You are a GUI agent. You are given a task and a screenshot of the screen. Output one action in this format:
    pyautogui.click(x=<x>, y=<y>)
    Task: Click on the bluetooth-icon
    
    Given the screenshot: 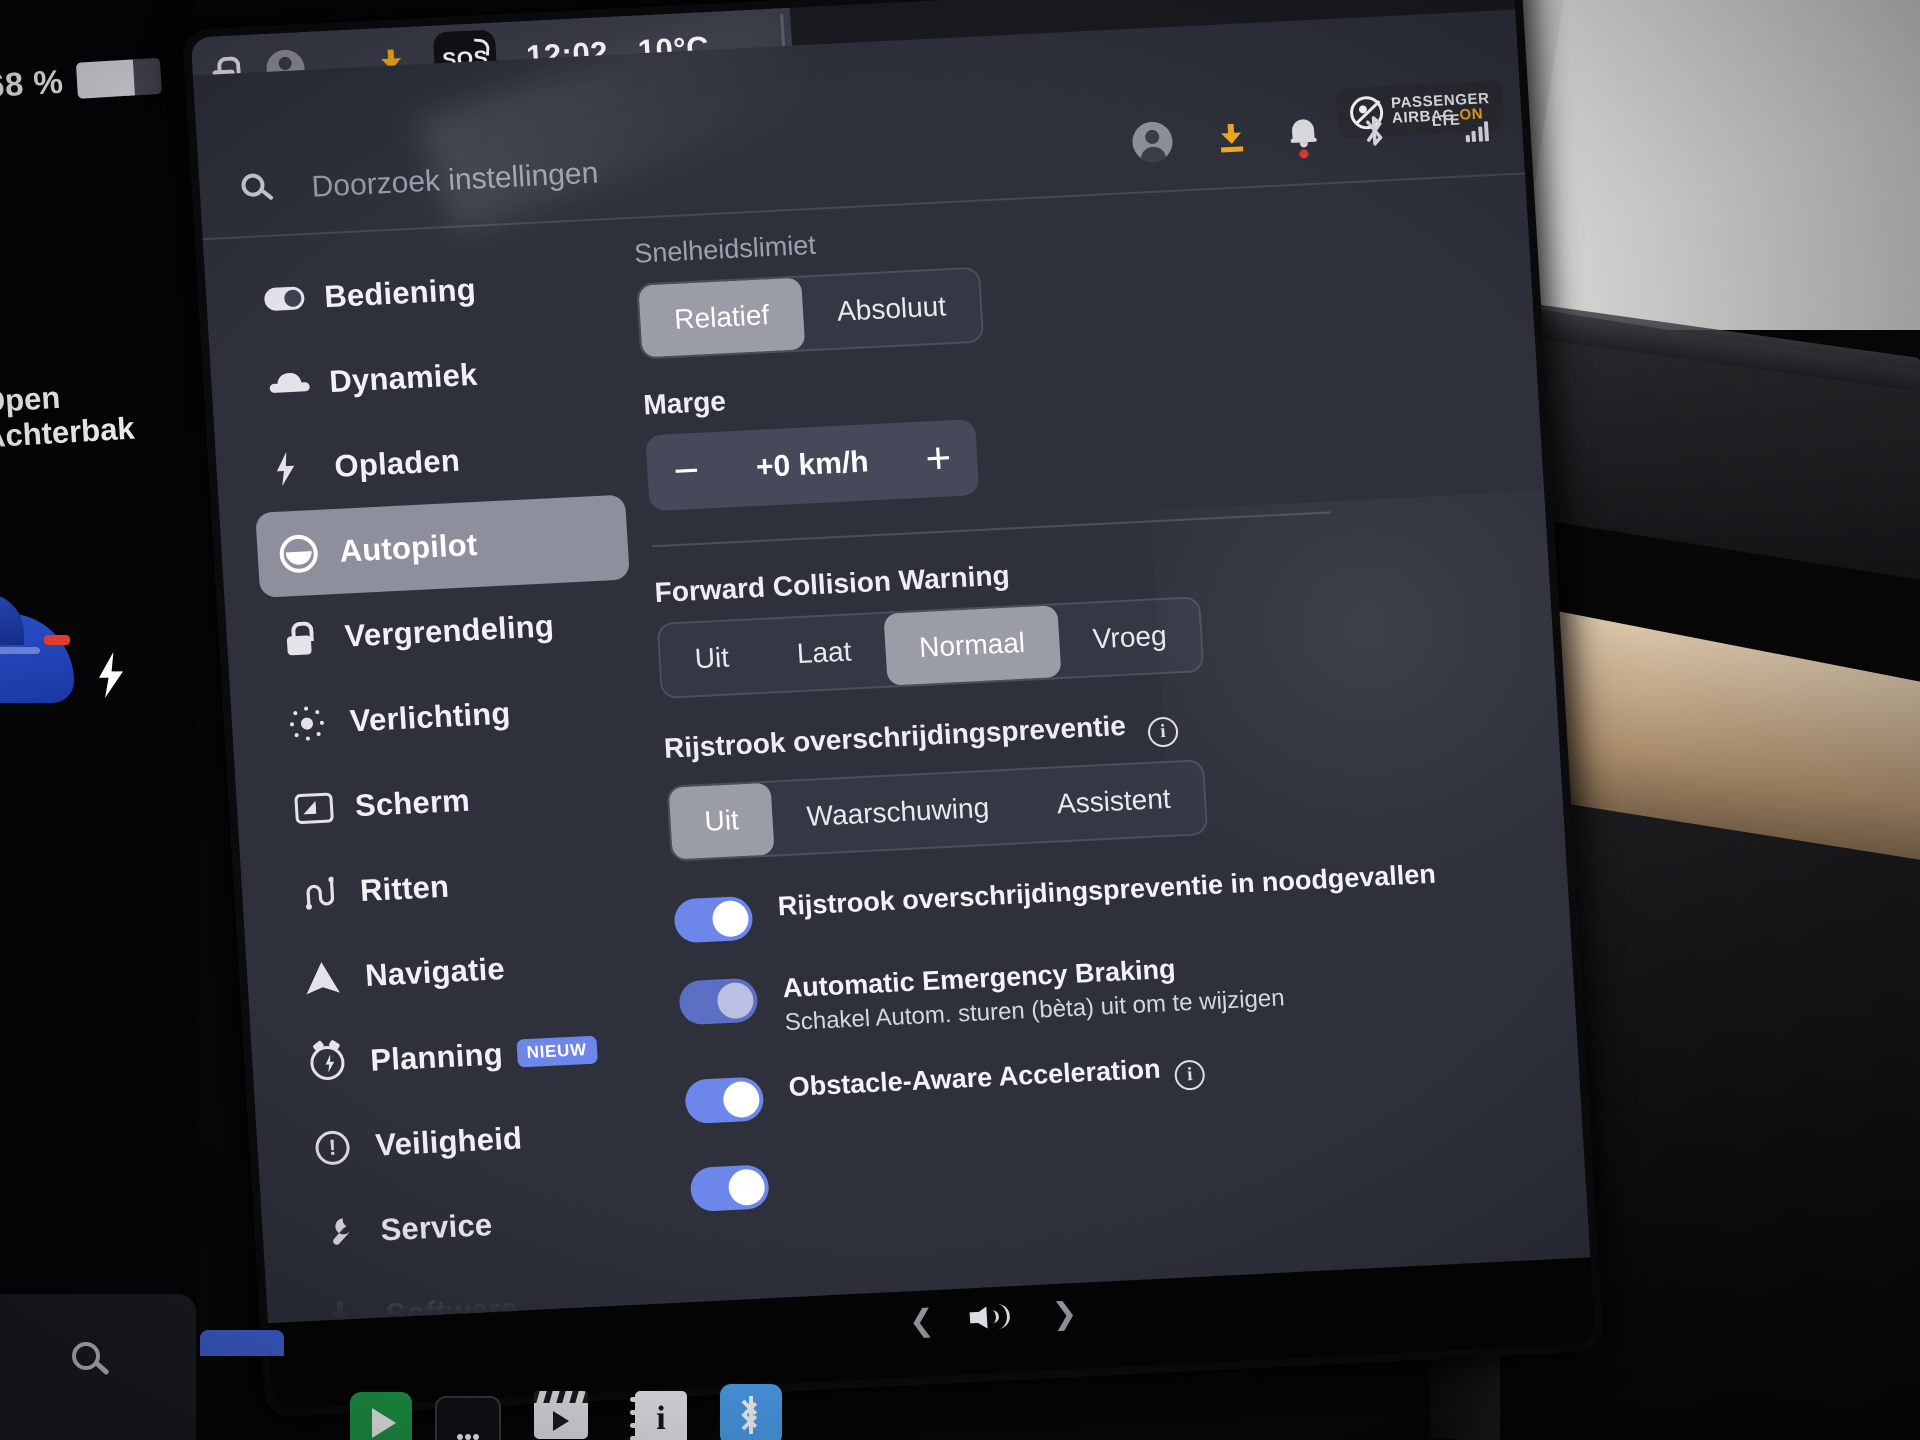 What is the action you would take?
    pyautogui.click(x=1374, y=130)
    